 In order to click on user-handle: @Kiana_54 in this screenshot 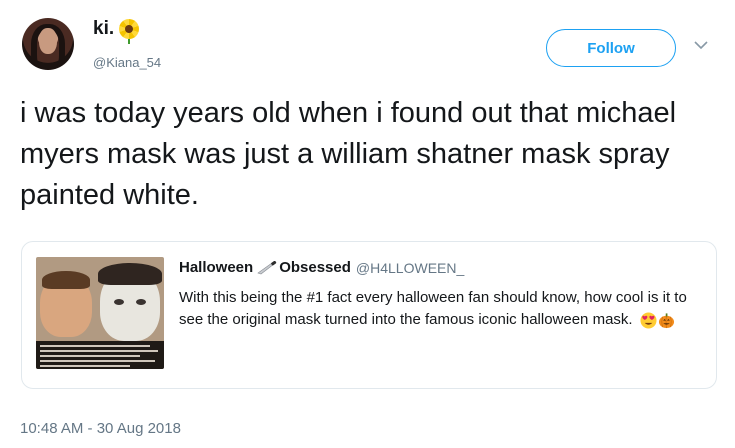, I will do `click(127, 62)`.